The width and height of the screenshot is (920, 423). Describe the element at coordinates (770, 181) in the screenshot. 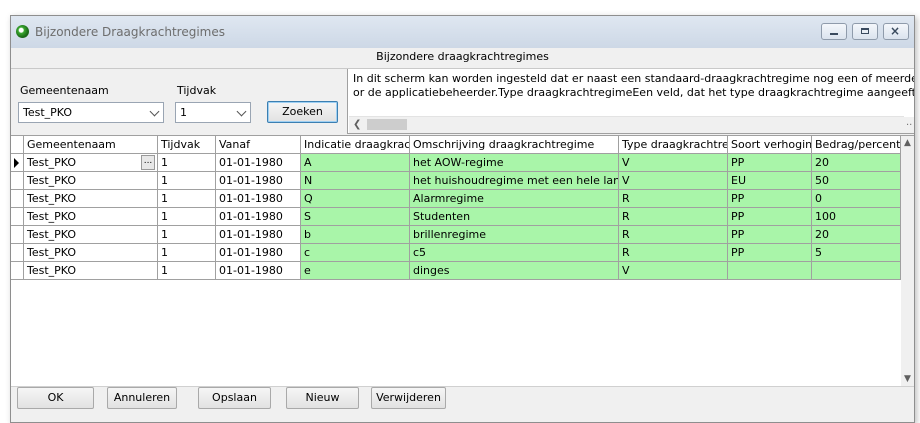

I see `table-cell: EU` at that location.